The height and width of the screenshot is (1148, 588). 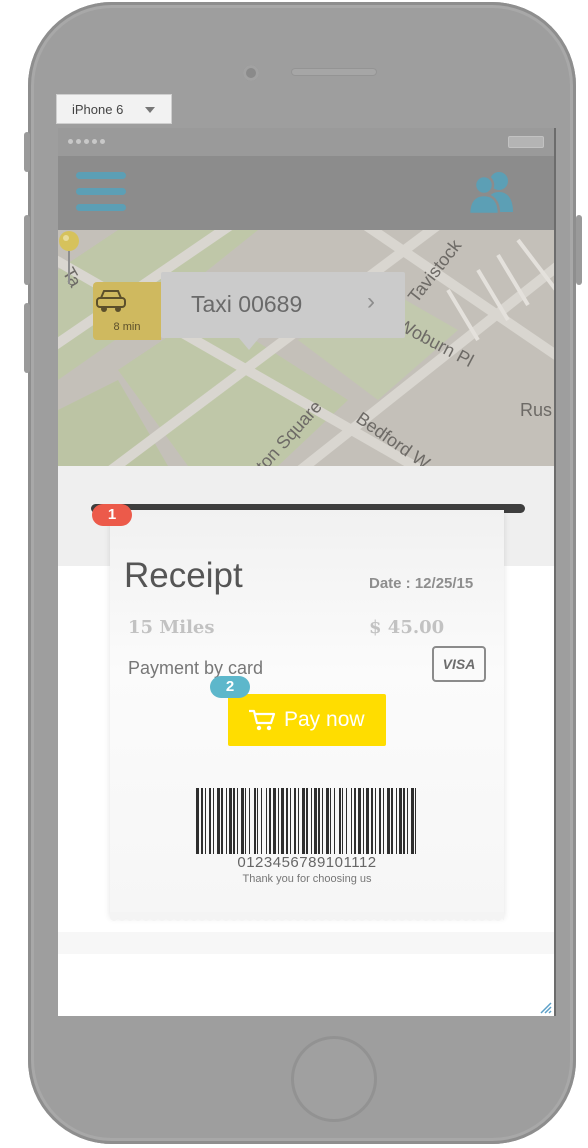 What do you see at coordinates (493, 192) in the screenshot?
I see `users-icon` at bounding box center [493, 192].